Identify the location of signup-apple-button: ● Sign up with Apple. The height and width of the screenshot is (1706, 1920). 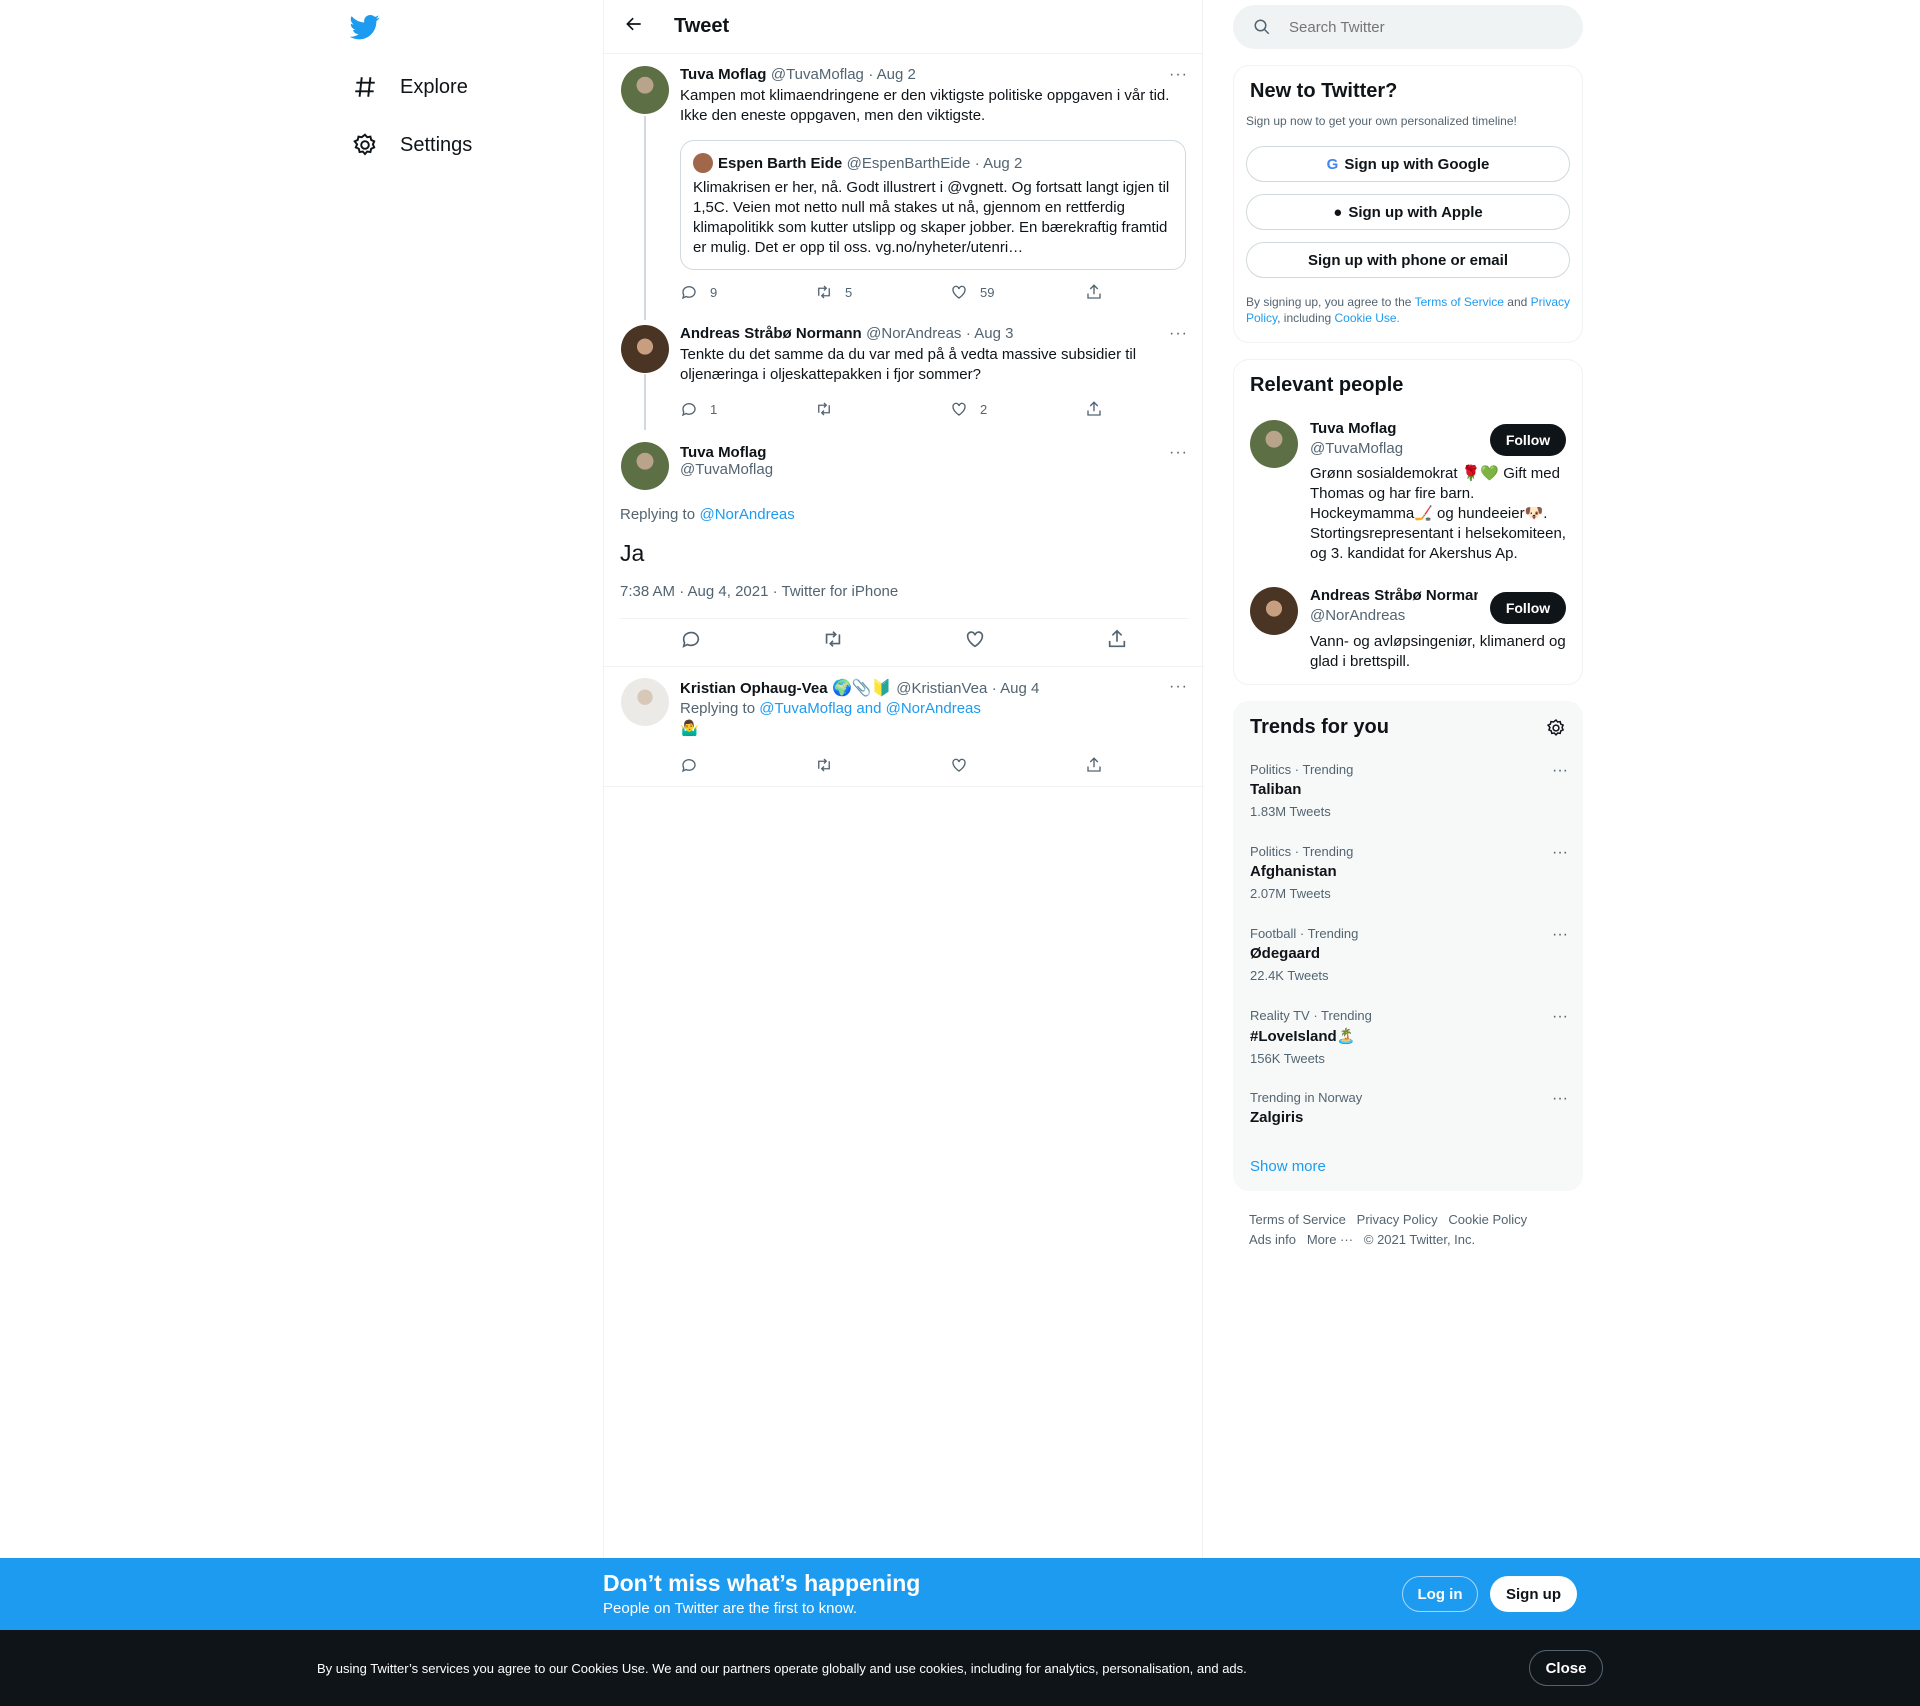
(1408, 212).